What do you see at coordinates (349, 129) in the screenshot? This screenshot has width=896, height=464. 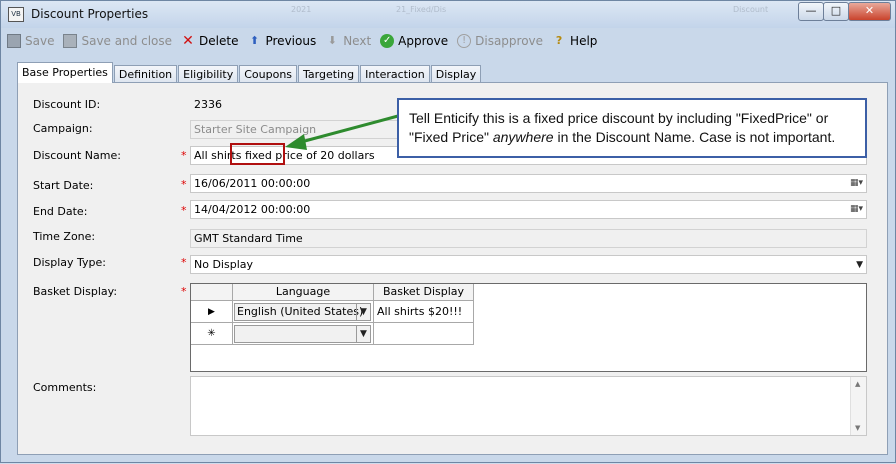 I see `callout-arrow-line` at bounding box center [349, 129].